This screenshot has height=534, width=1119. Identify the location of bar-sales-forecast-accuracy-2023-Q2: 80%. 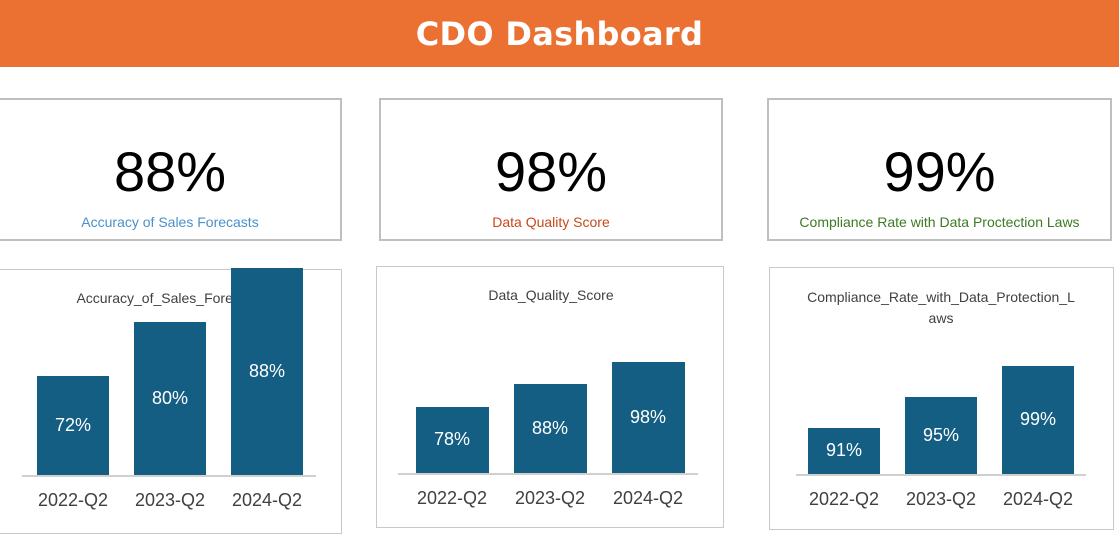
(170, 398).